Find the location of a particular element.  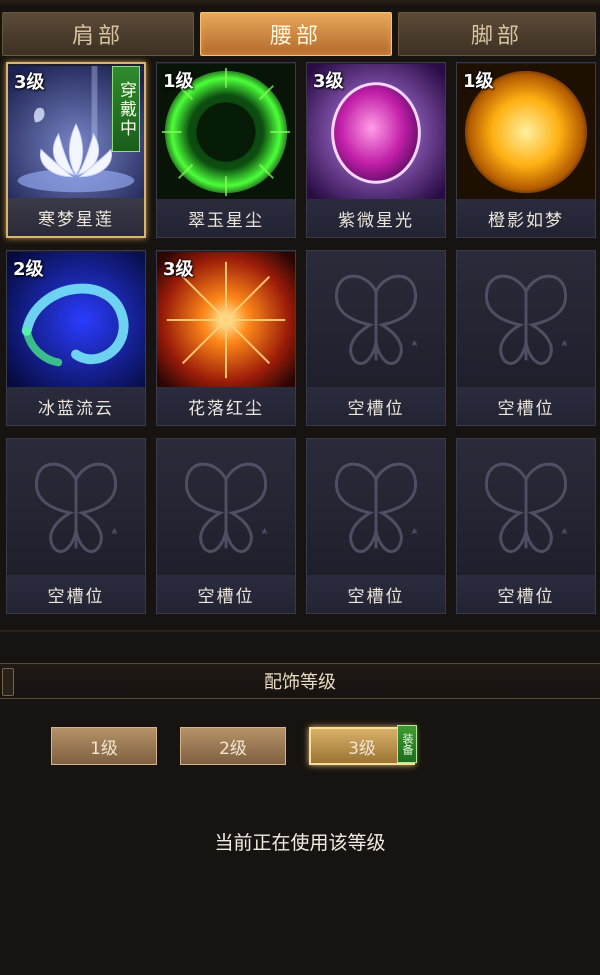

slot-item: 3级 穿戴中 寒梦星莲 is located at coordinates (76, 150).